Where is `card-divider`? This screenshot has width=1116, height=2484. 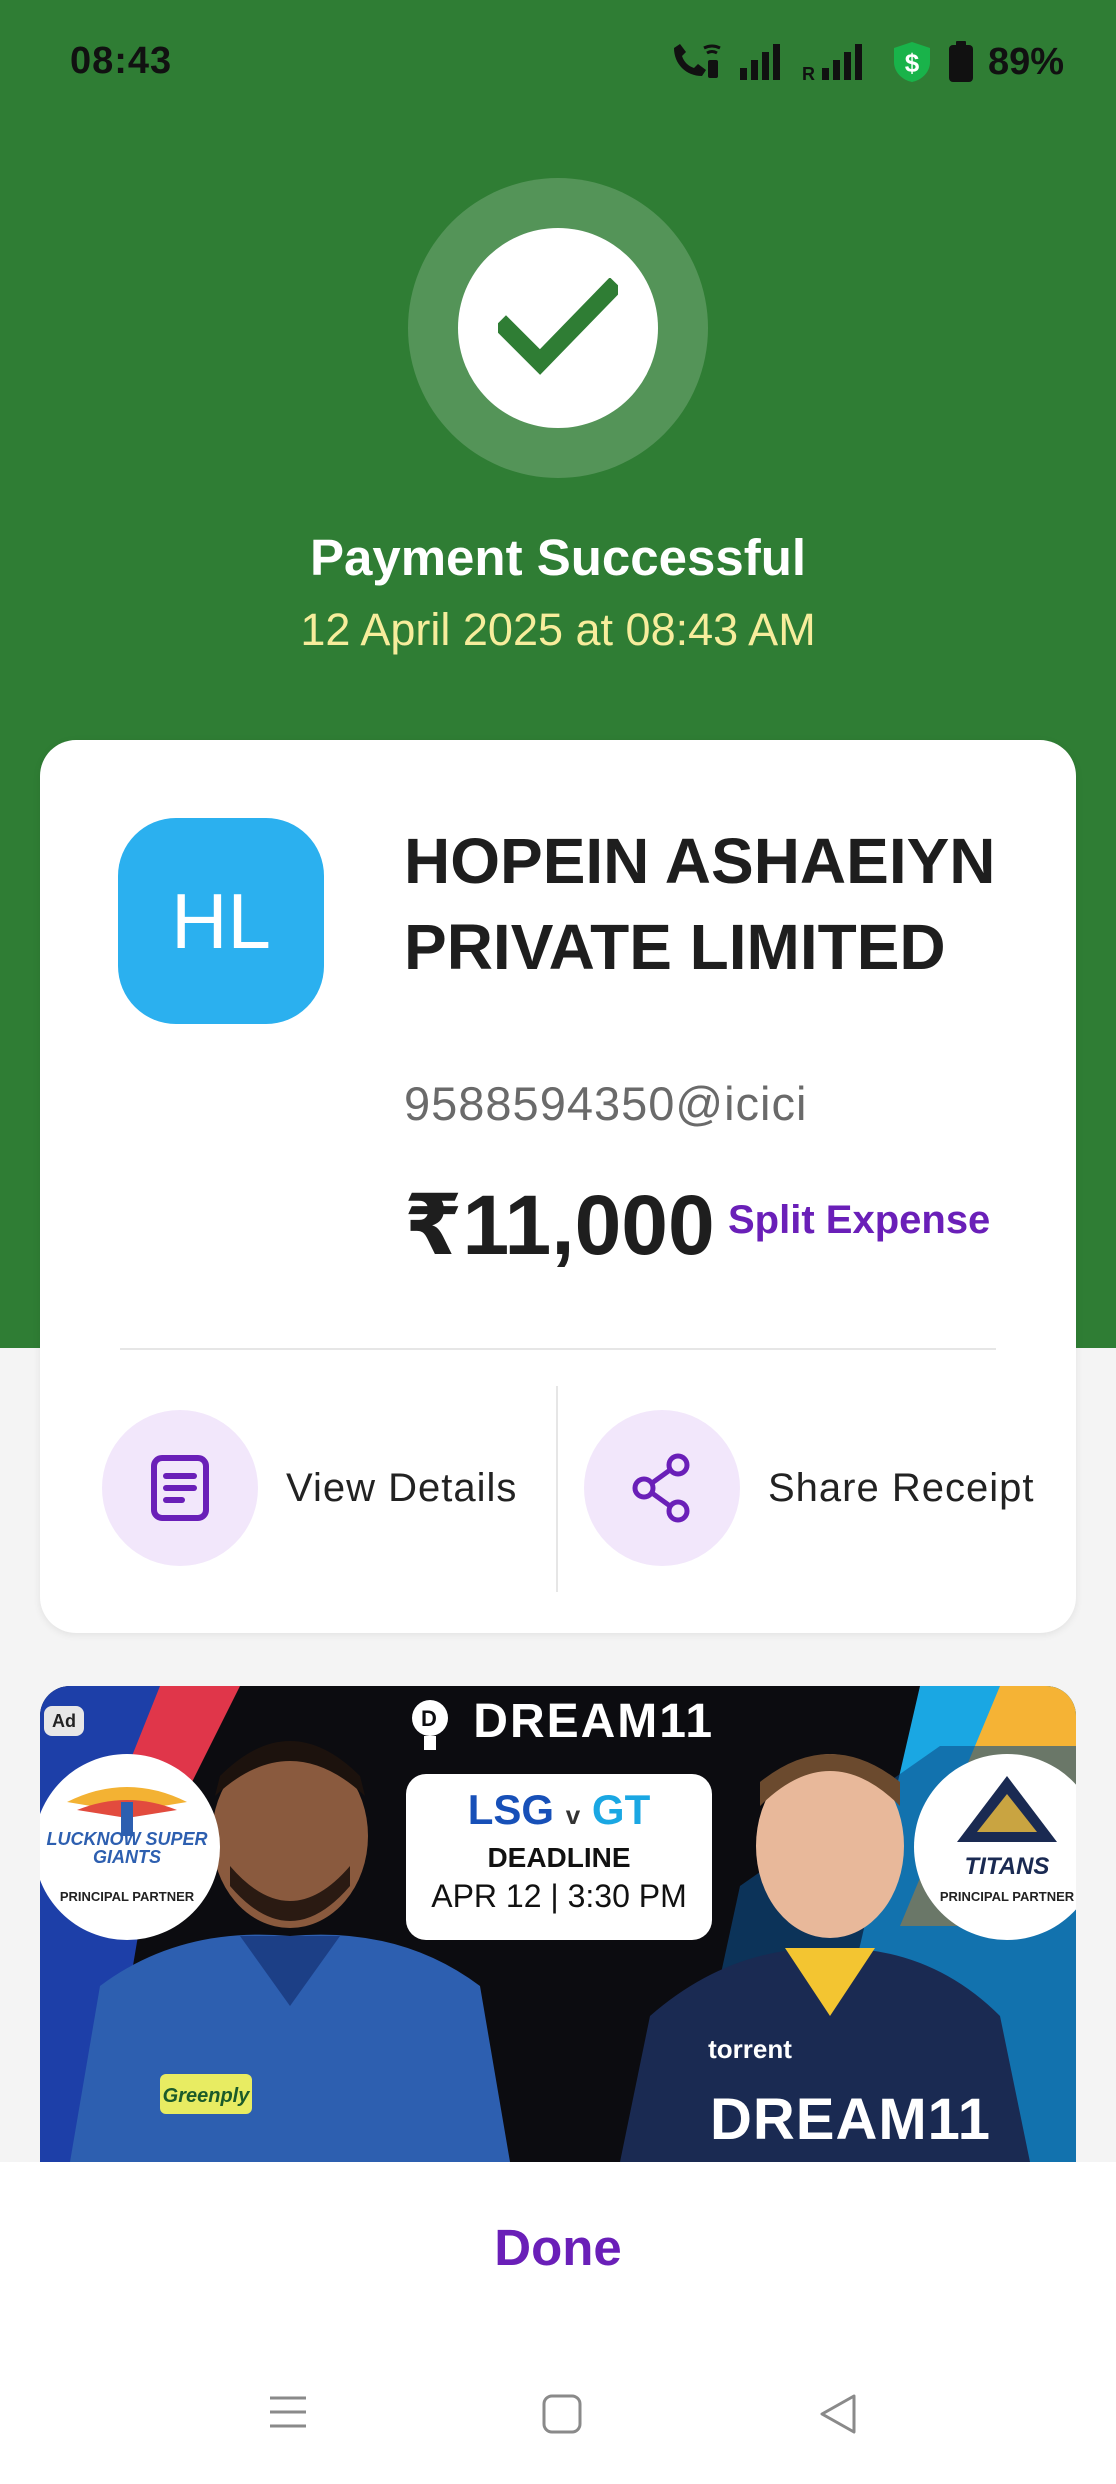
card-divider is located at coordinates (558, 1349).